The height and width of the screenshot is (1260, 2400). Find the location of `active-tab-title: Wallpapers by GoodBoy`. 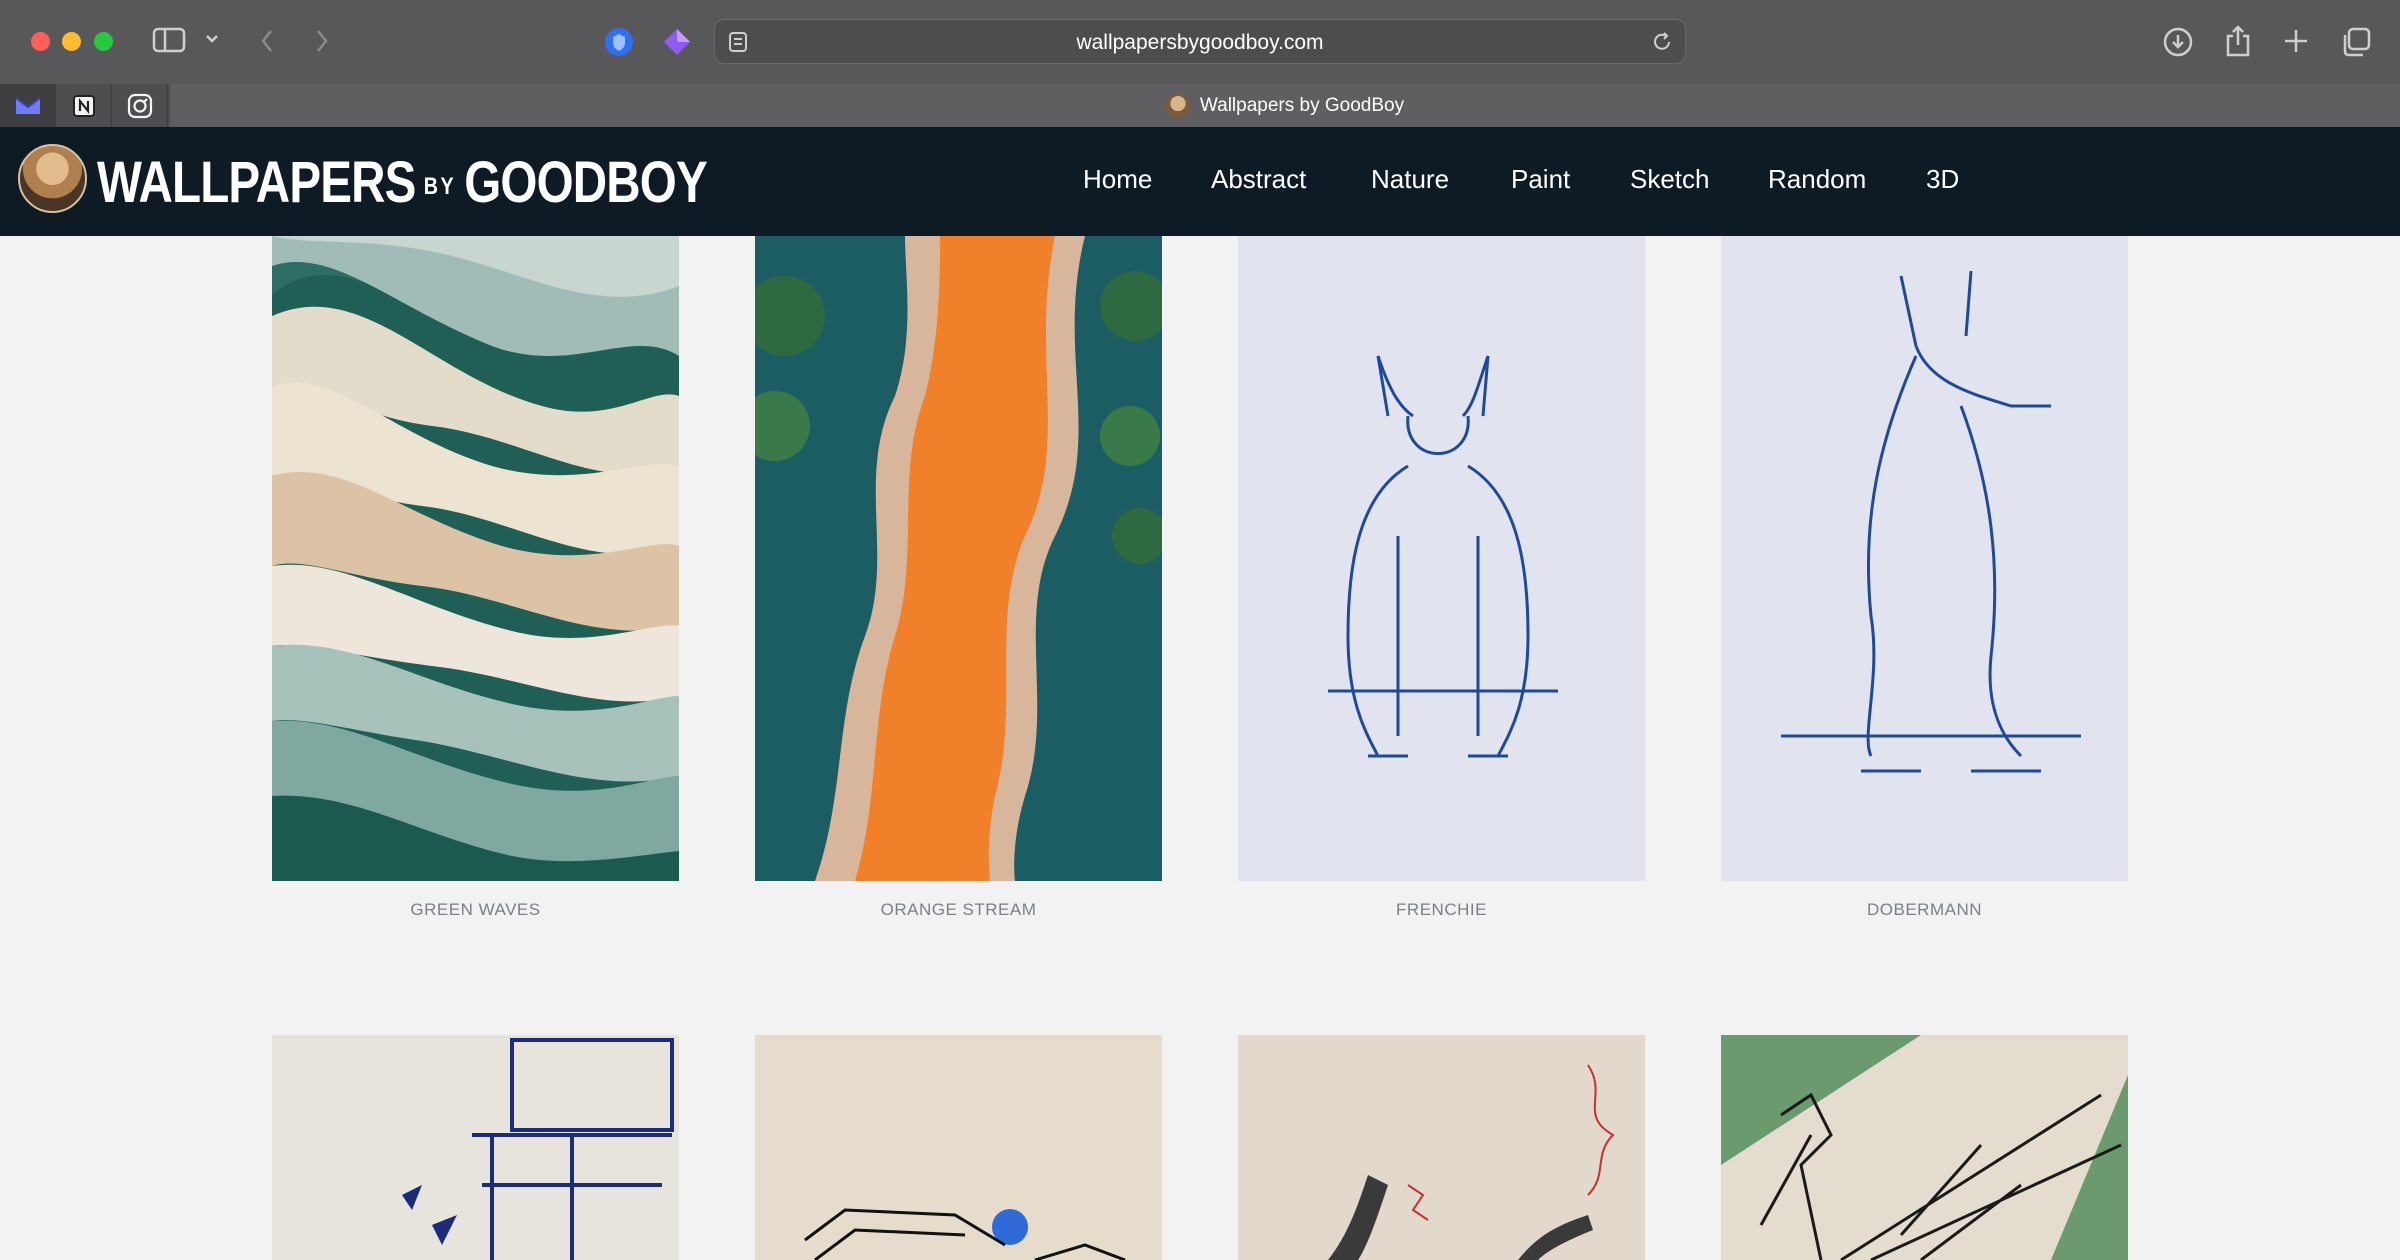

active-tab-title: Wallpapers by GoodBoy is located at coordinates (1302, 105).